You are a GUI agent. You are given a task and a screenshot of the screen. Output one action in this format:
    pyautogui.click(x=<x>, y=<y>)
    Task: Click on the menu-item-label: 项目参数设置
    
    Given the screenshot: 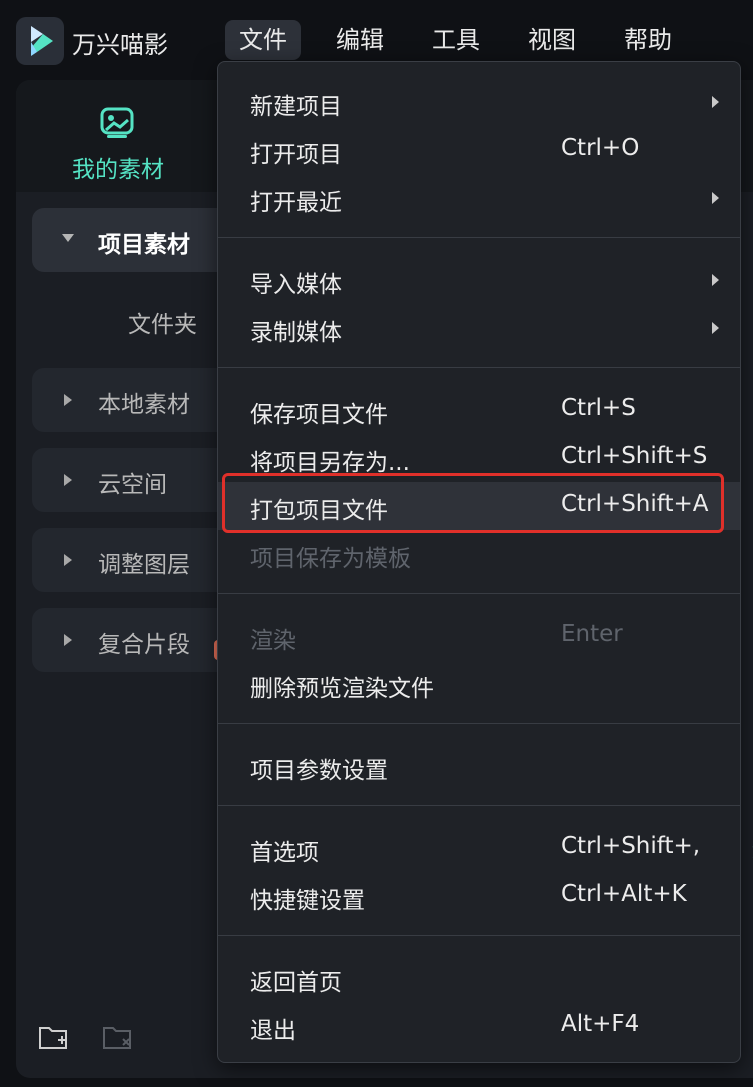 What is the action you would take?
    pyautogui.click(x=319, y=771)
    